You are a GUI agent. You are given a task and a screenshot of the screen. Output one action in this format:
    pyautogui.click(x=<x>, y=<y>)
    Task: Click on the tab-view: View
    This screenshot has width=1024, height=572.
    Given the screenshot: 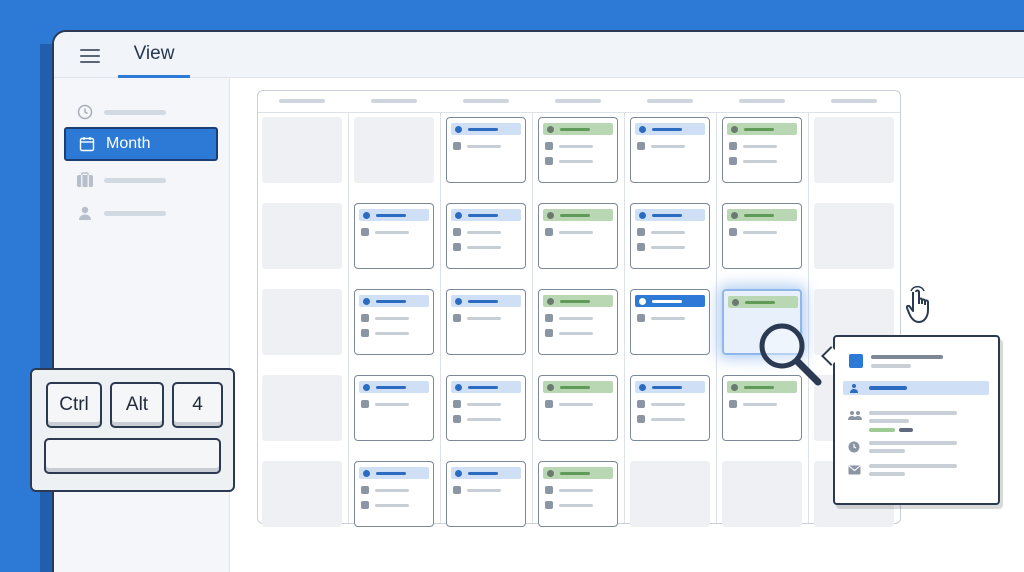 What is the action you would take?
    pyautogui.click(x=154, y=55)
    